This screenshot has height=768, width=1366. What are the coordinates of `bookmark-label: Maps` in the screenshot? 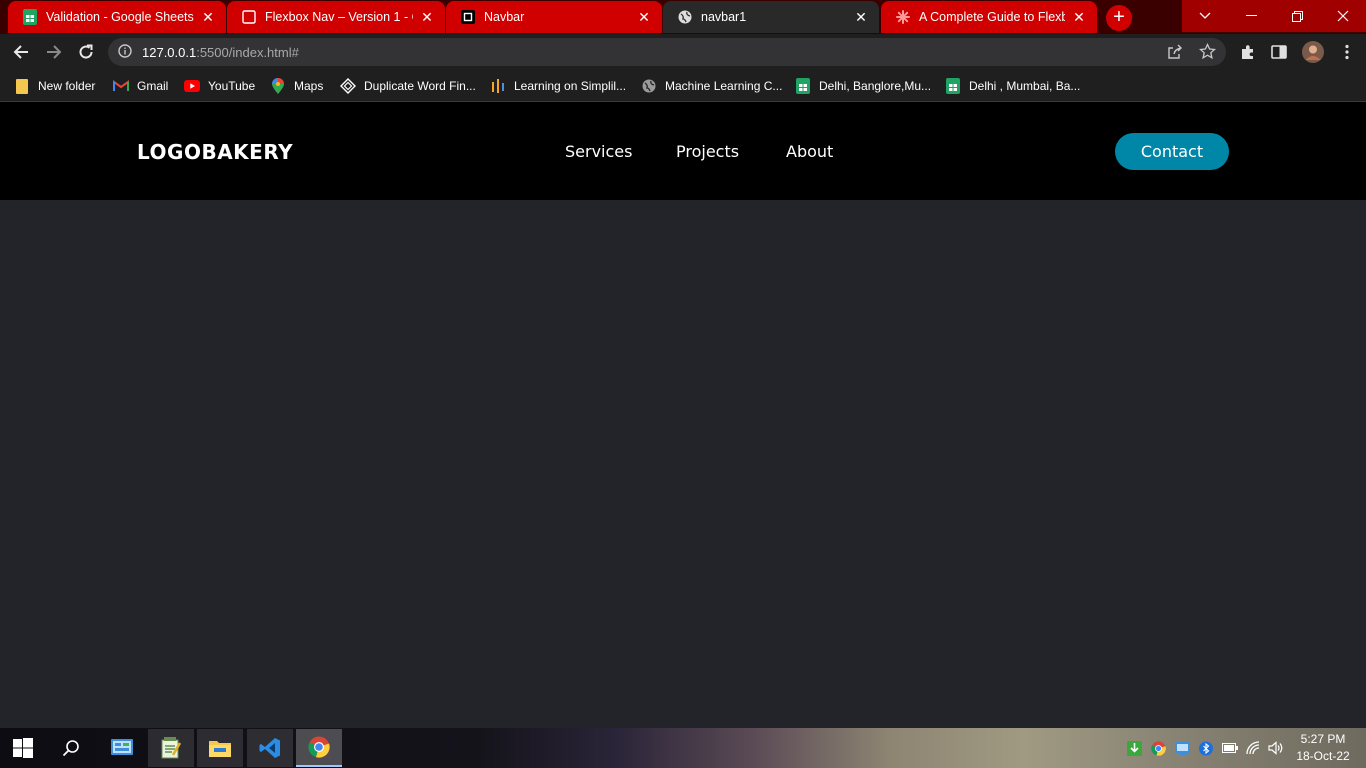 It's located at (309, 86).